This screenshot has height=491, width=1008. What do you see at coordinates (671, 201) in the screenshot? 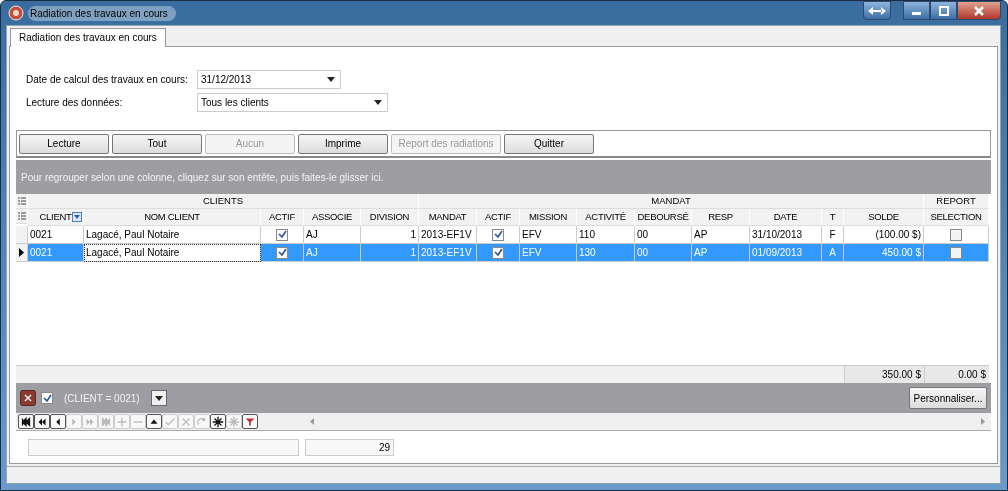
I see `band-header: MANDAT` at bounding box center [671, 201].